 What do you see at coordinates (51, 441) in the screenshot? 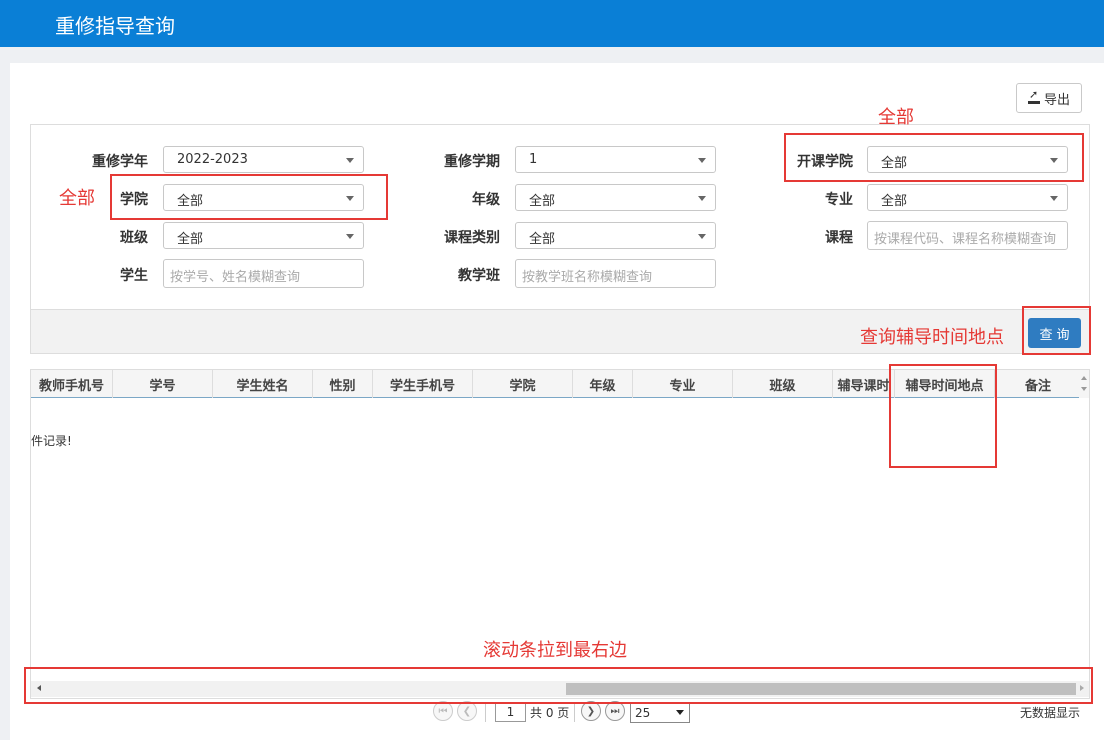
I see `empty-message: 件记录!` at bounding box center [51, 441].